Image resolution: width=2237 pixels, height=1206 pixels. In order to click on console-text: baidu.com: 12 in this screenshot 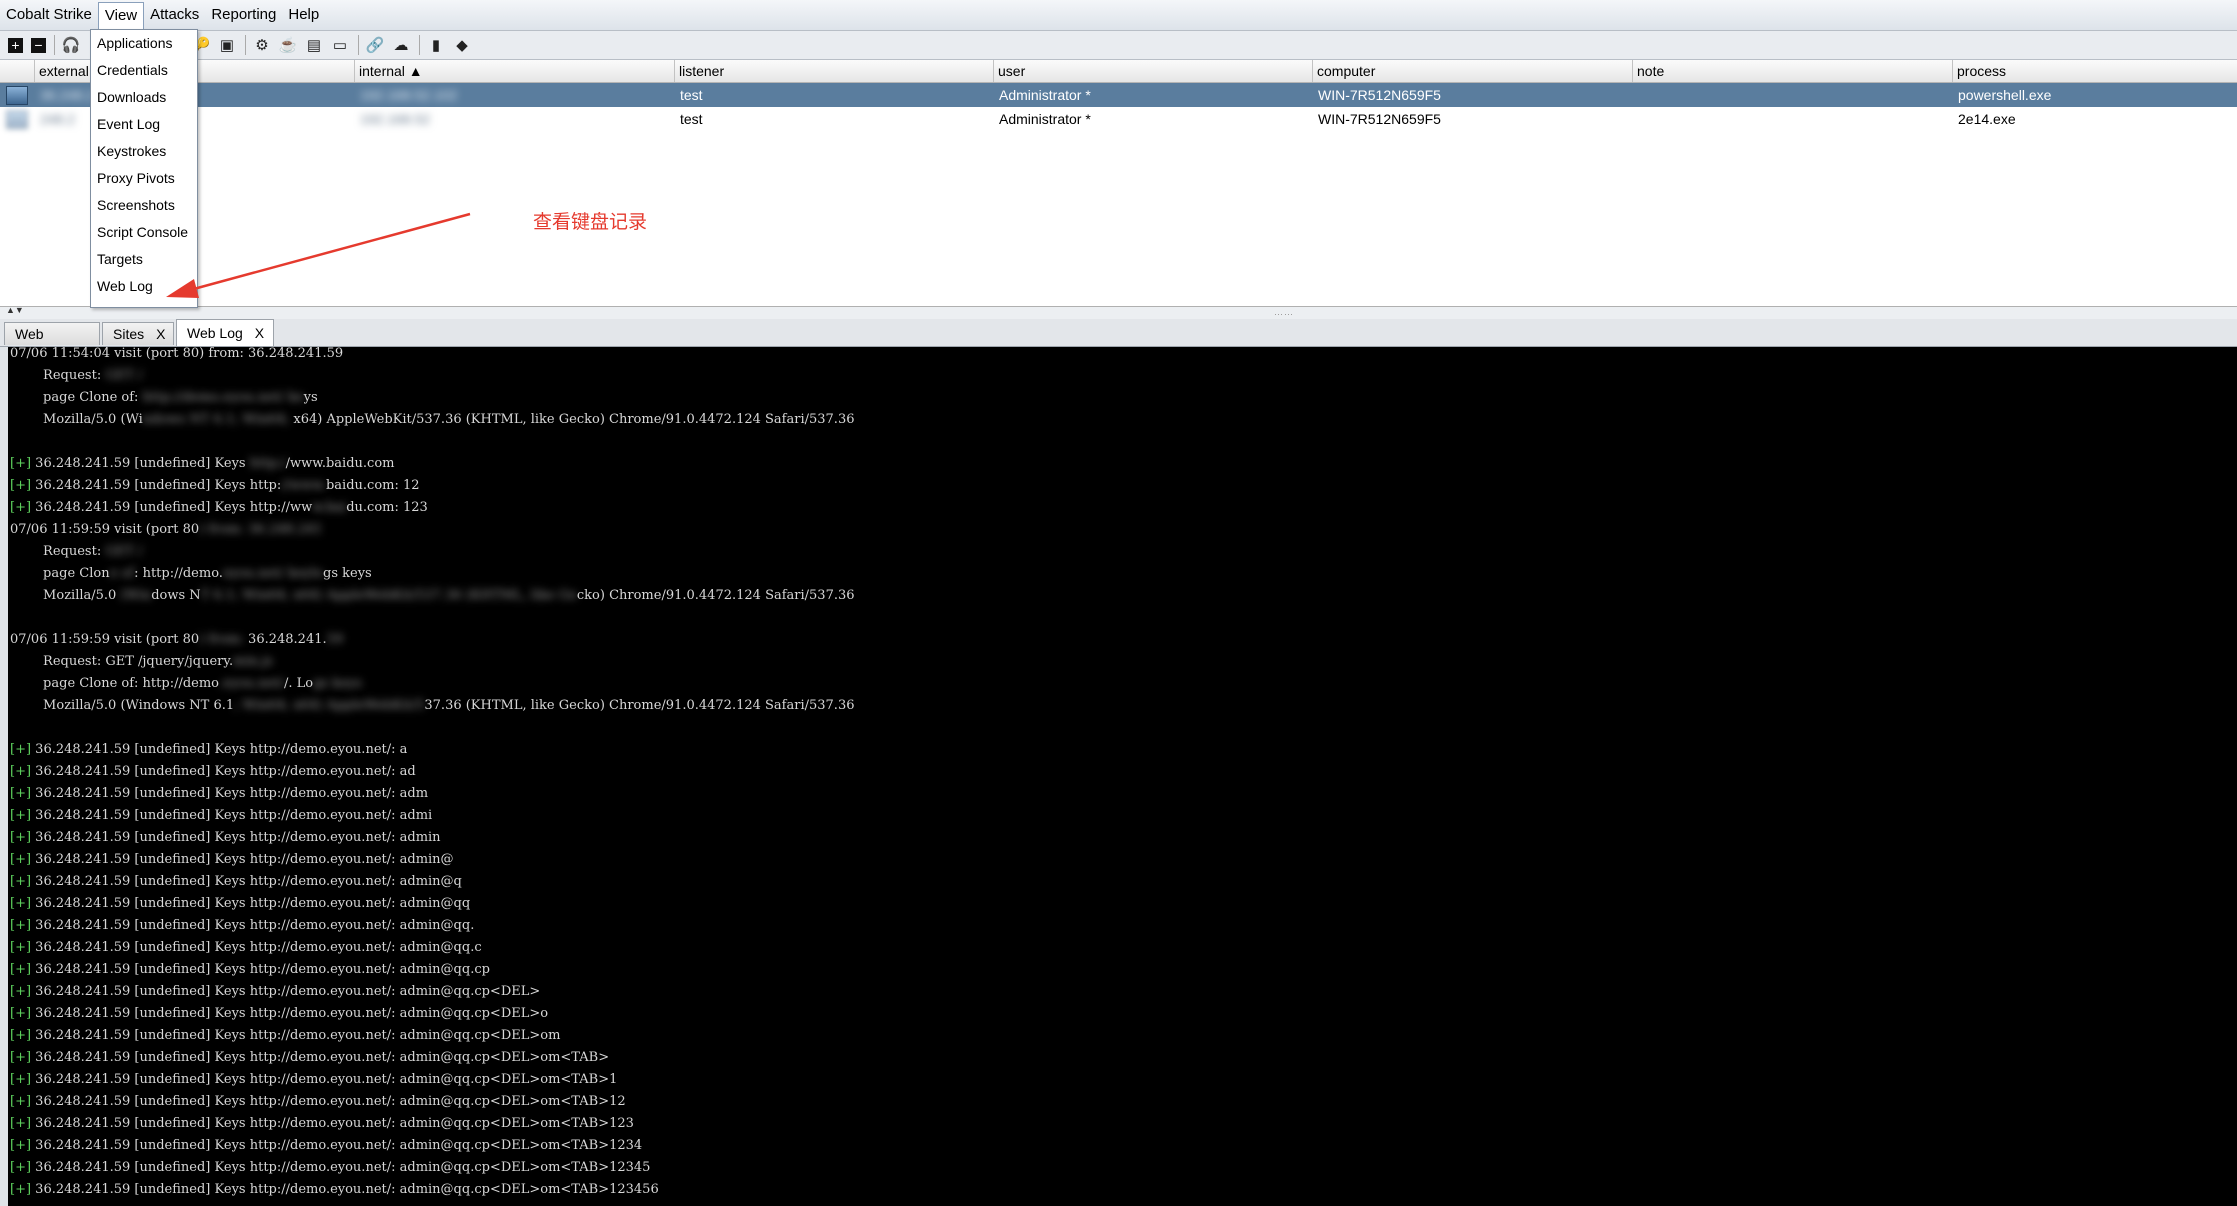, I will do `click(372, 485)`.